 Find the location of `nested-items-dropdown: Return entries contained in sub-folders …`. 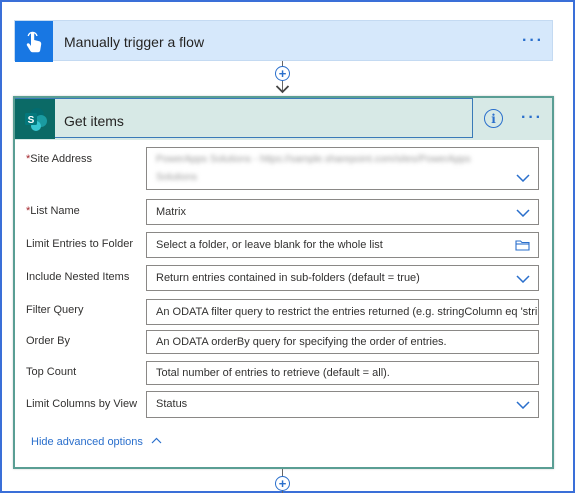

nested-items-dropdown: Return entries contained in sub-folders … is located at coordinates (342, 278).